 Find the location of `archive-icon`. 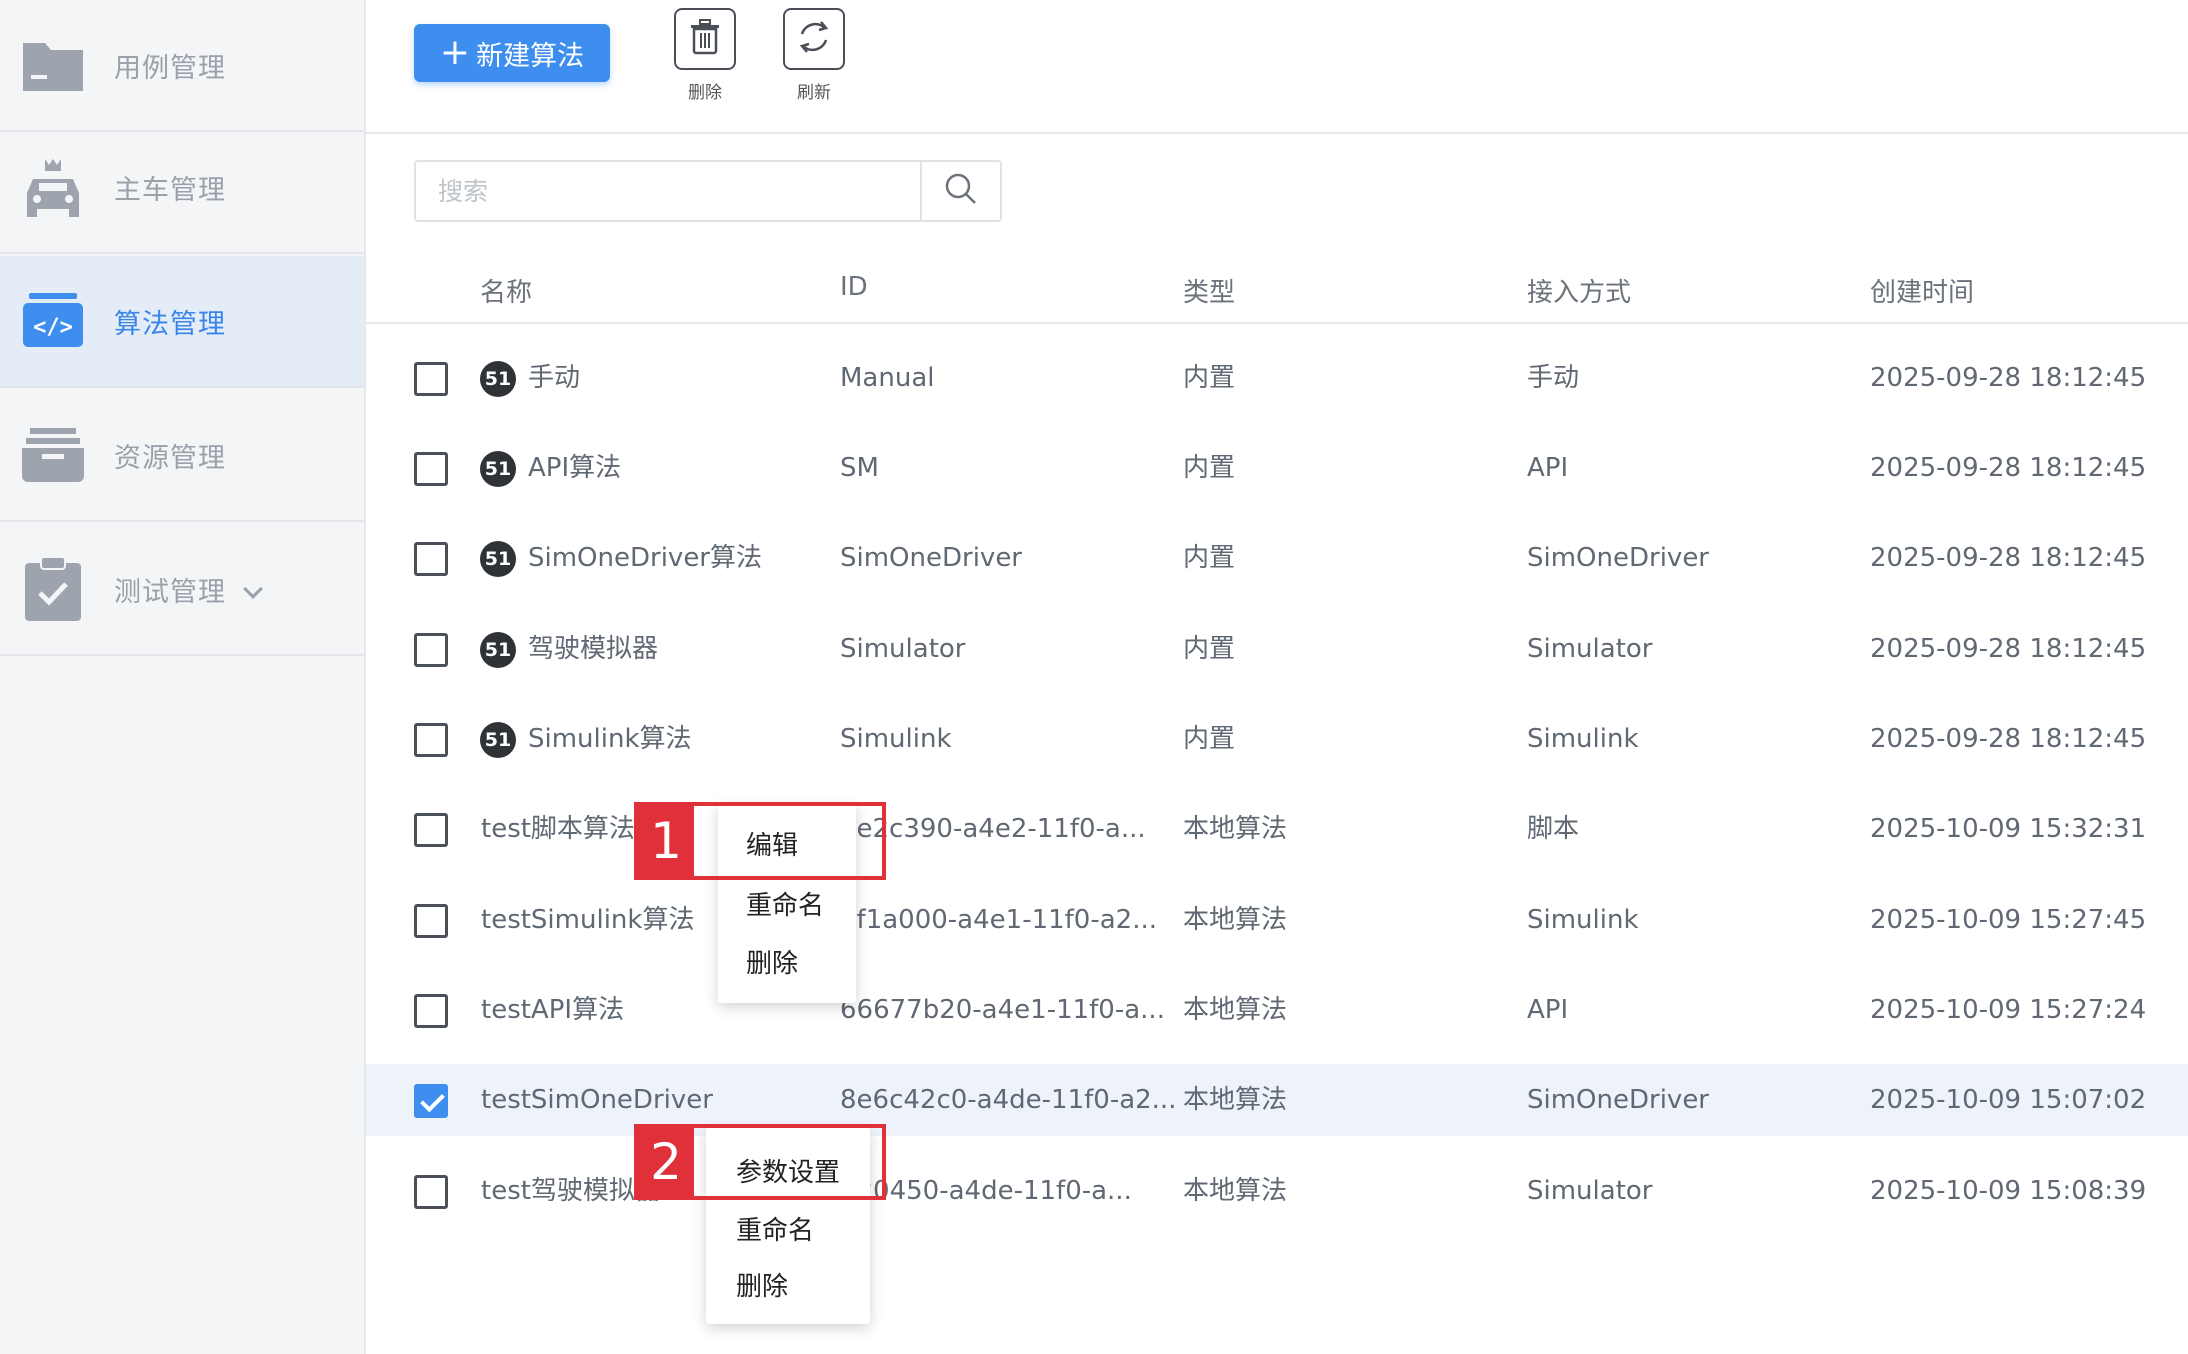

archive-icon is located at coordinates (53, 455).